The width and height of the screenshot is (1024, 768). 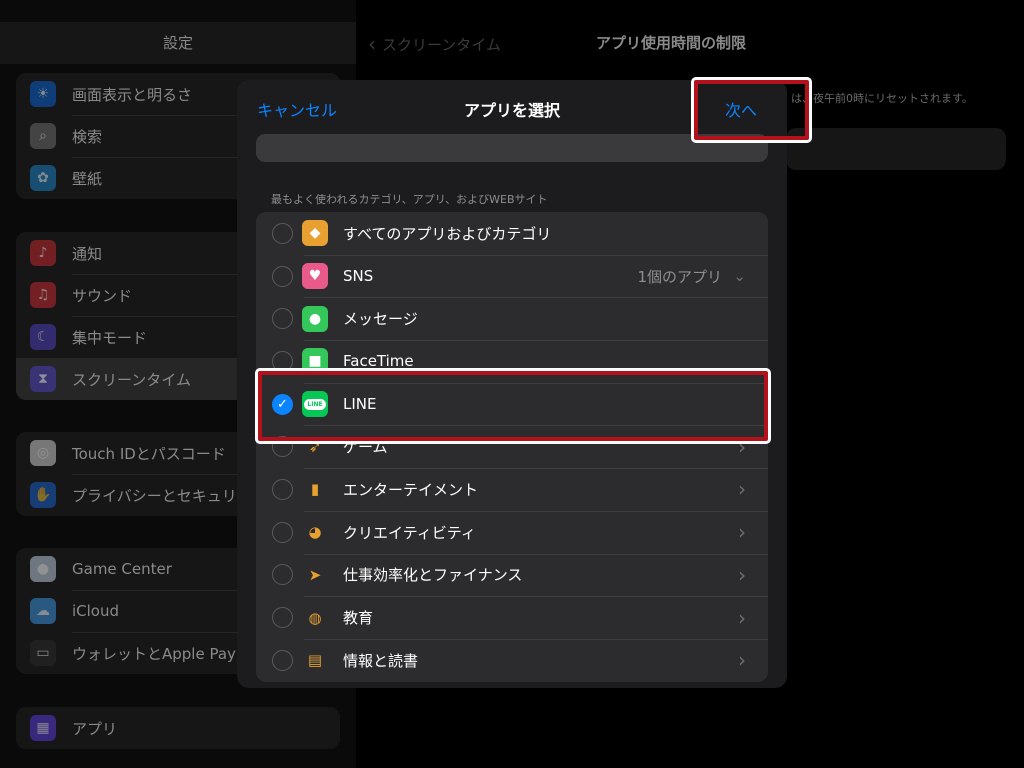 I want to click on app-row-label: SNS, so click(x=358, y=276).